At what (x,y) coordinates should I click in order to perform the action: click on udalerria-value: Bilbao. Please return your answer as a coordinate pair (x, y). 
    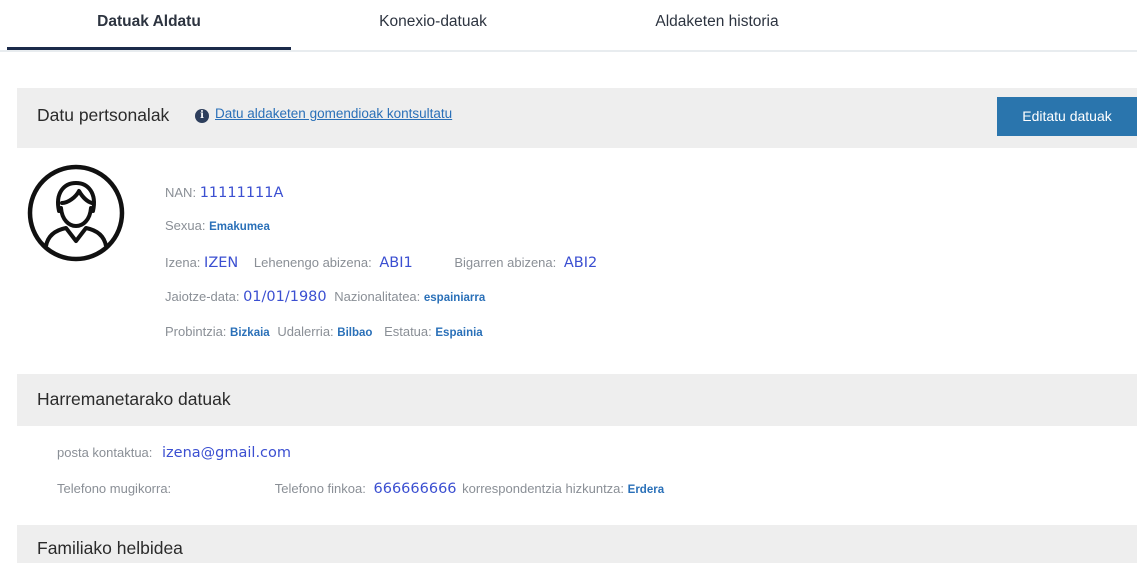
    Looking at the image, I should click on (355, 333).